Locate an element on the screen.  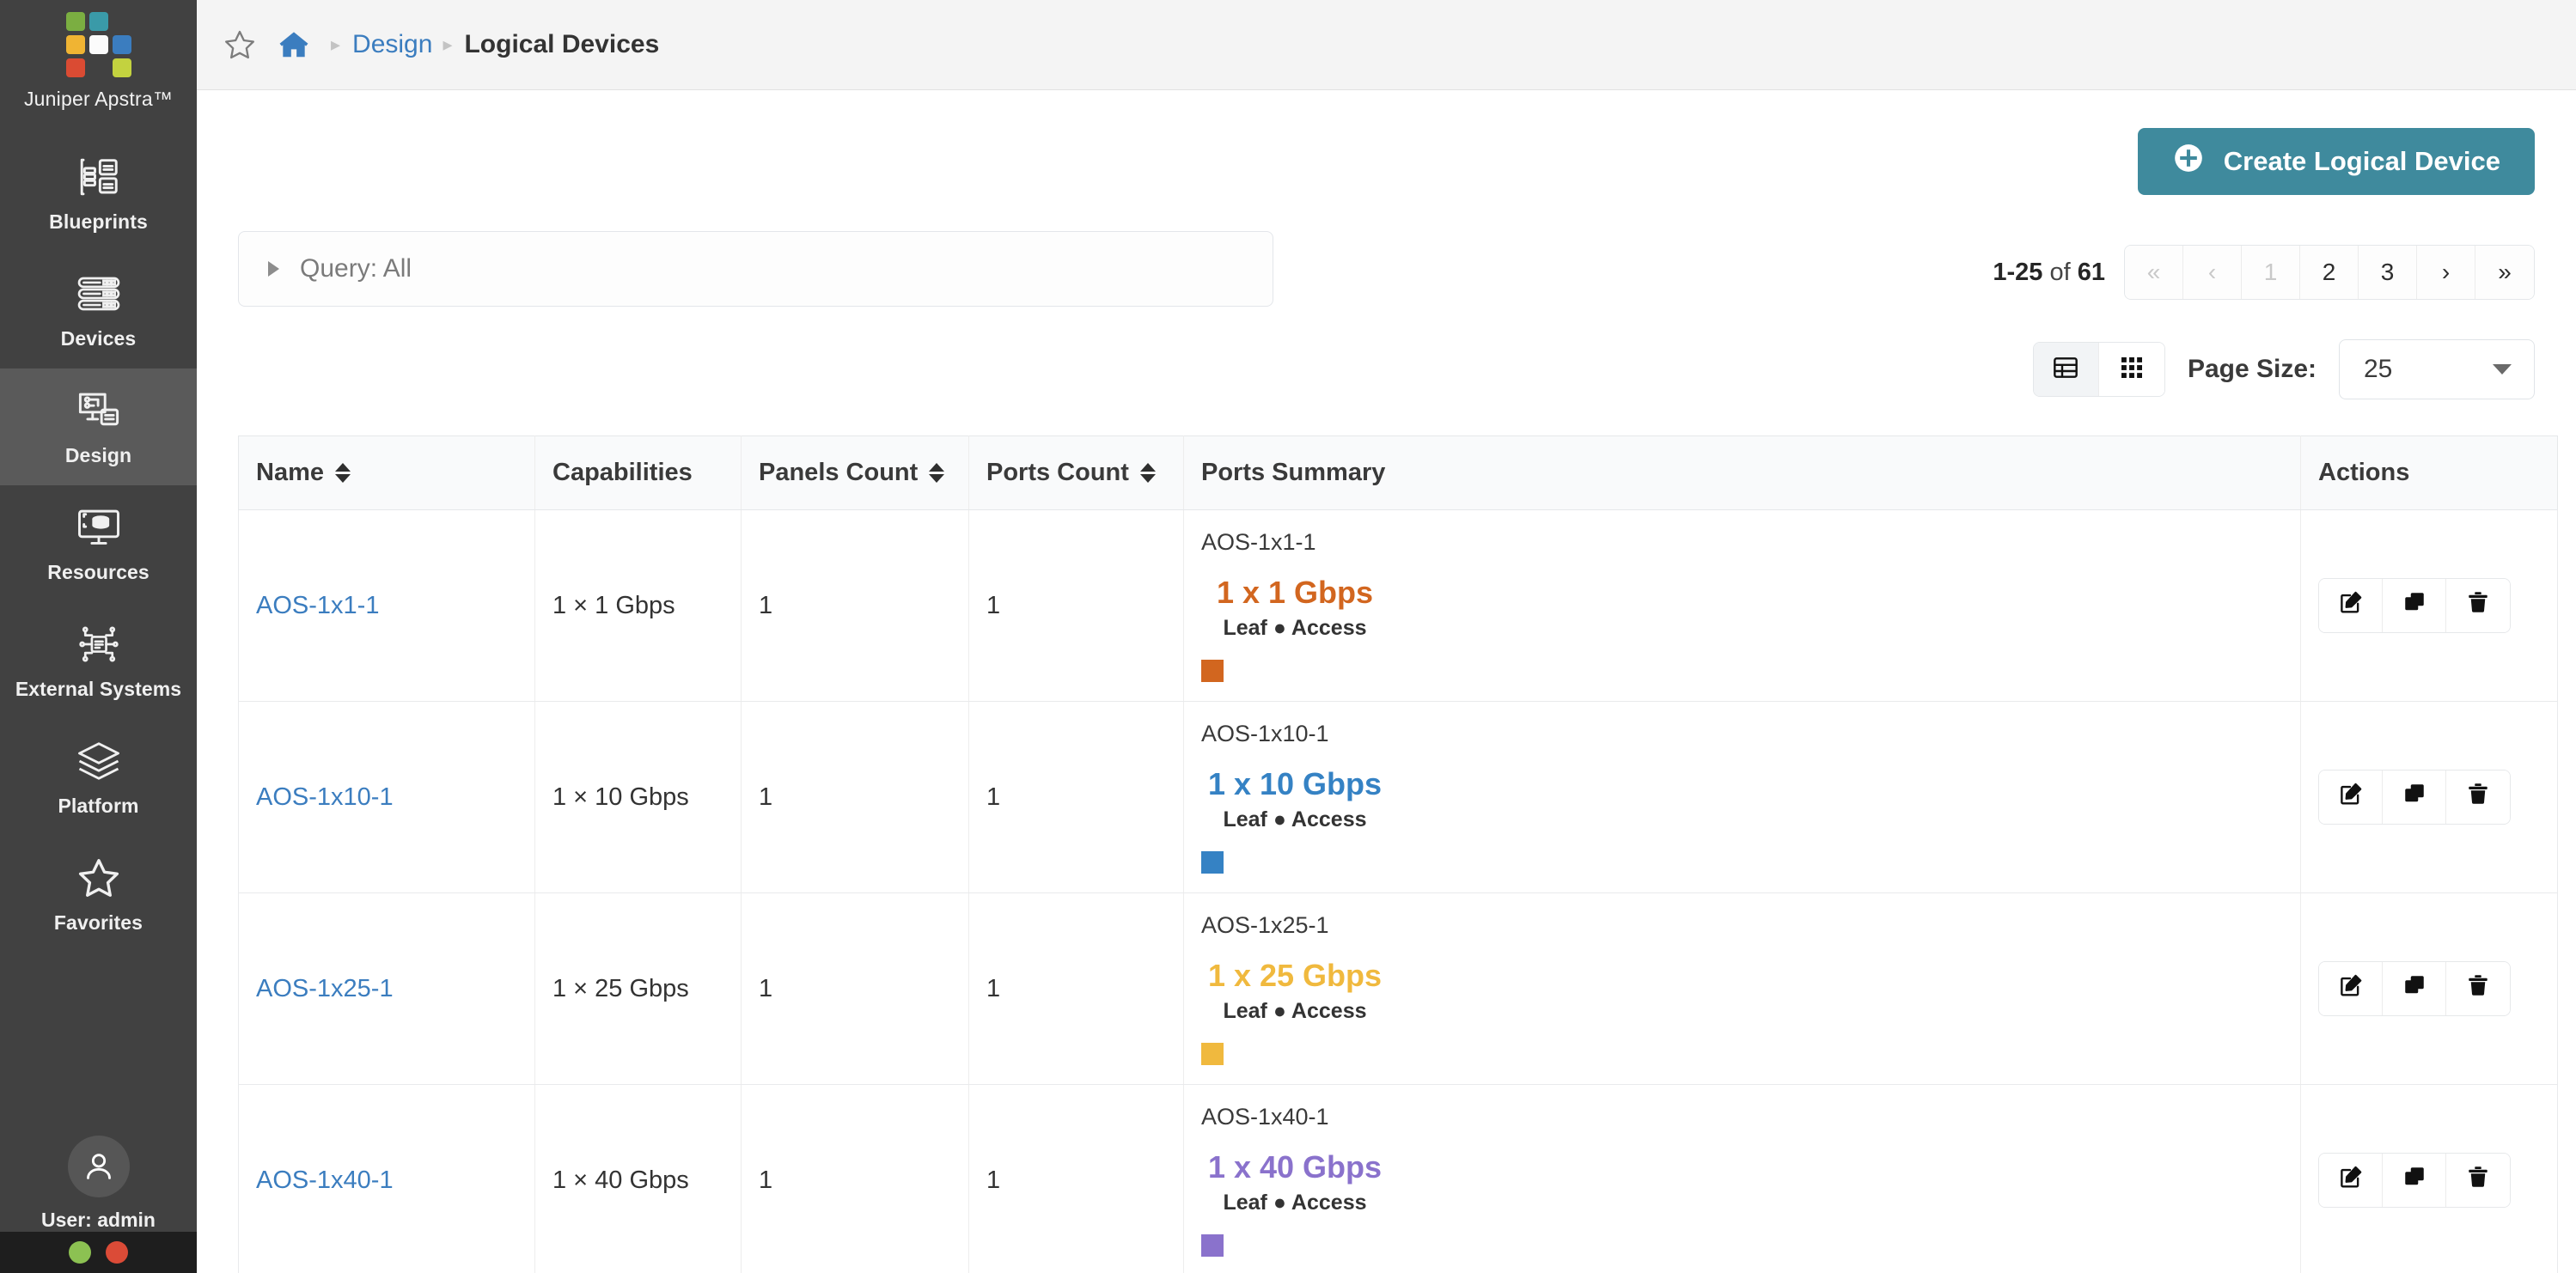
next-page-button: › is located at coordinates (2446, 272).